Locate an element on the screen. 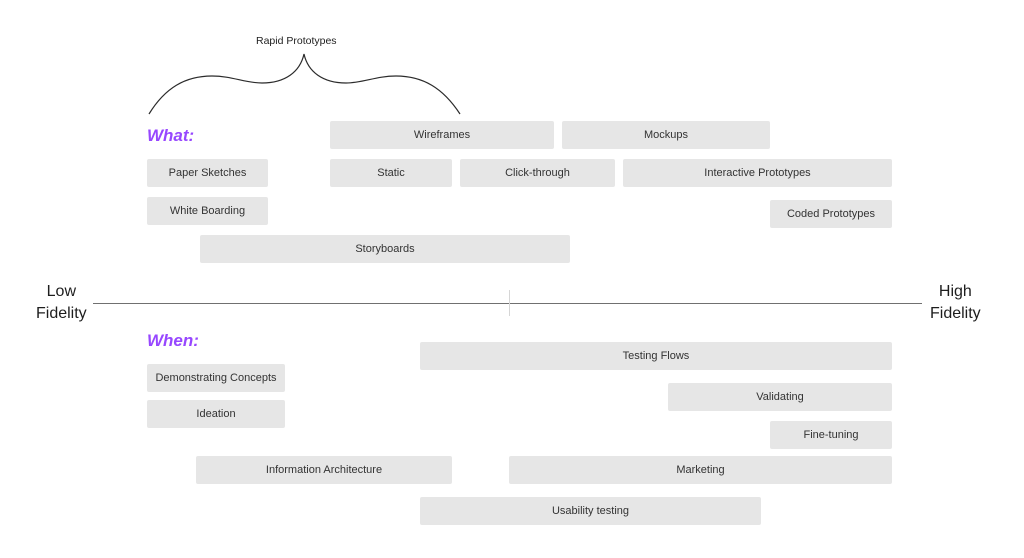  what-item-paper-sketches: Paper Sketches is located at coordinates (207, 173).